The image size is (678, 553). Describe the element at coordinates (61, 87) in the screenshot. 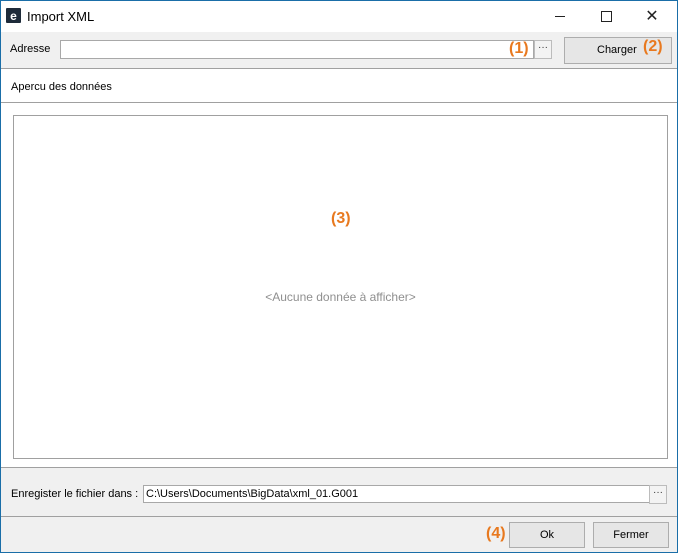

I see `preview-section-label: Apercu des données` at that location.